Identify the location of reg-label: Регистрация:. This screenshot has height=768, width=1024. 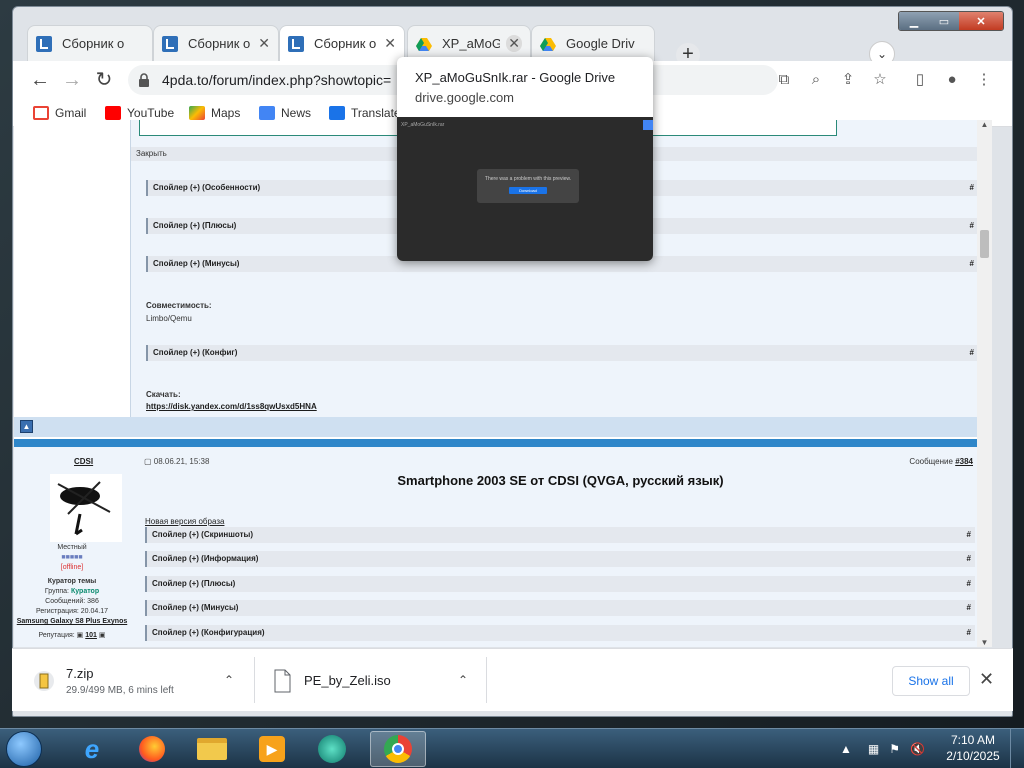
(57, 611).